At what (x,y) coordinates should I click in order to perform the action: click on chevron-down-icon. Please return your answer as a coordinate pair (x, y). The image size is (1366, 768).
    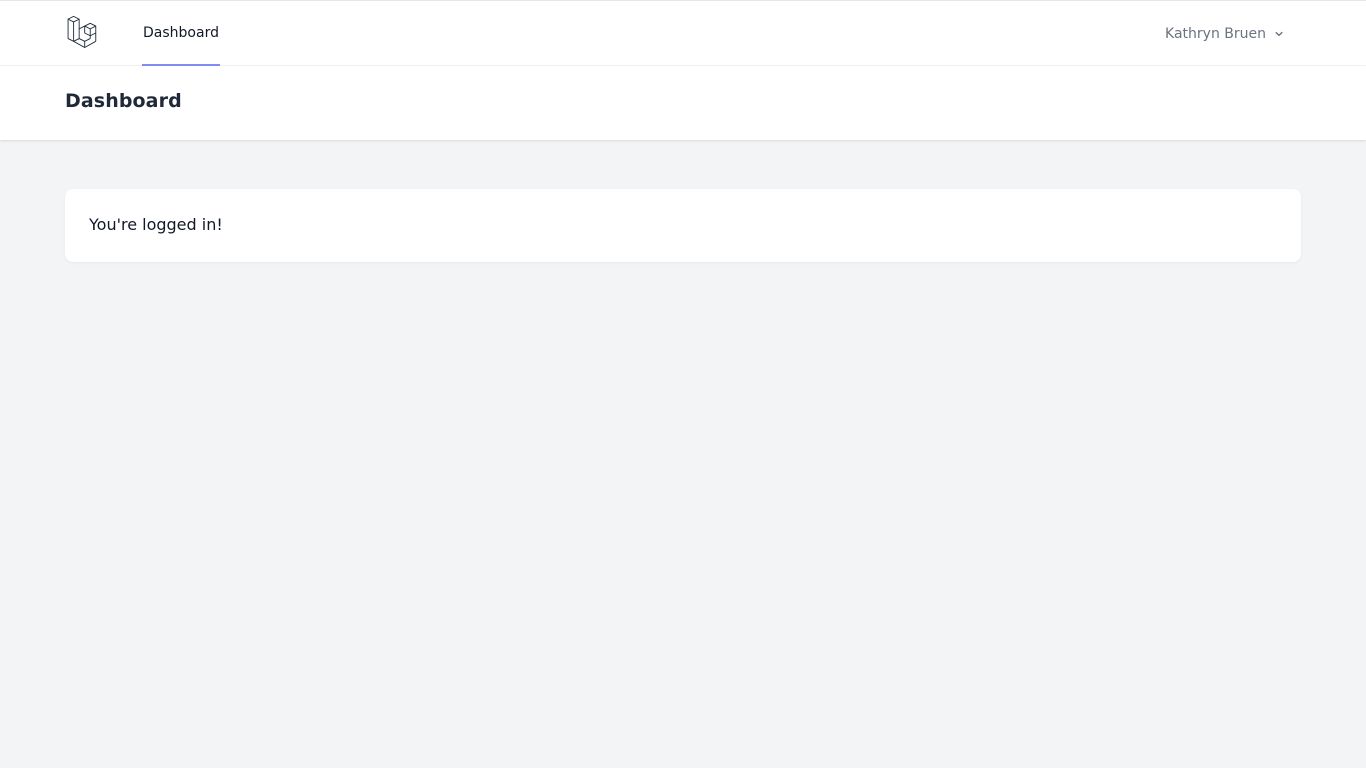
    Looking at the image, I should click on (1279, 34).